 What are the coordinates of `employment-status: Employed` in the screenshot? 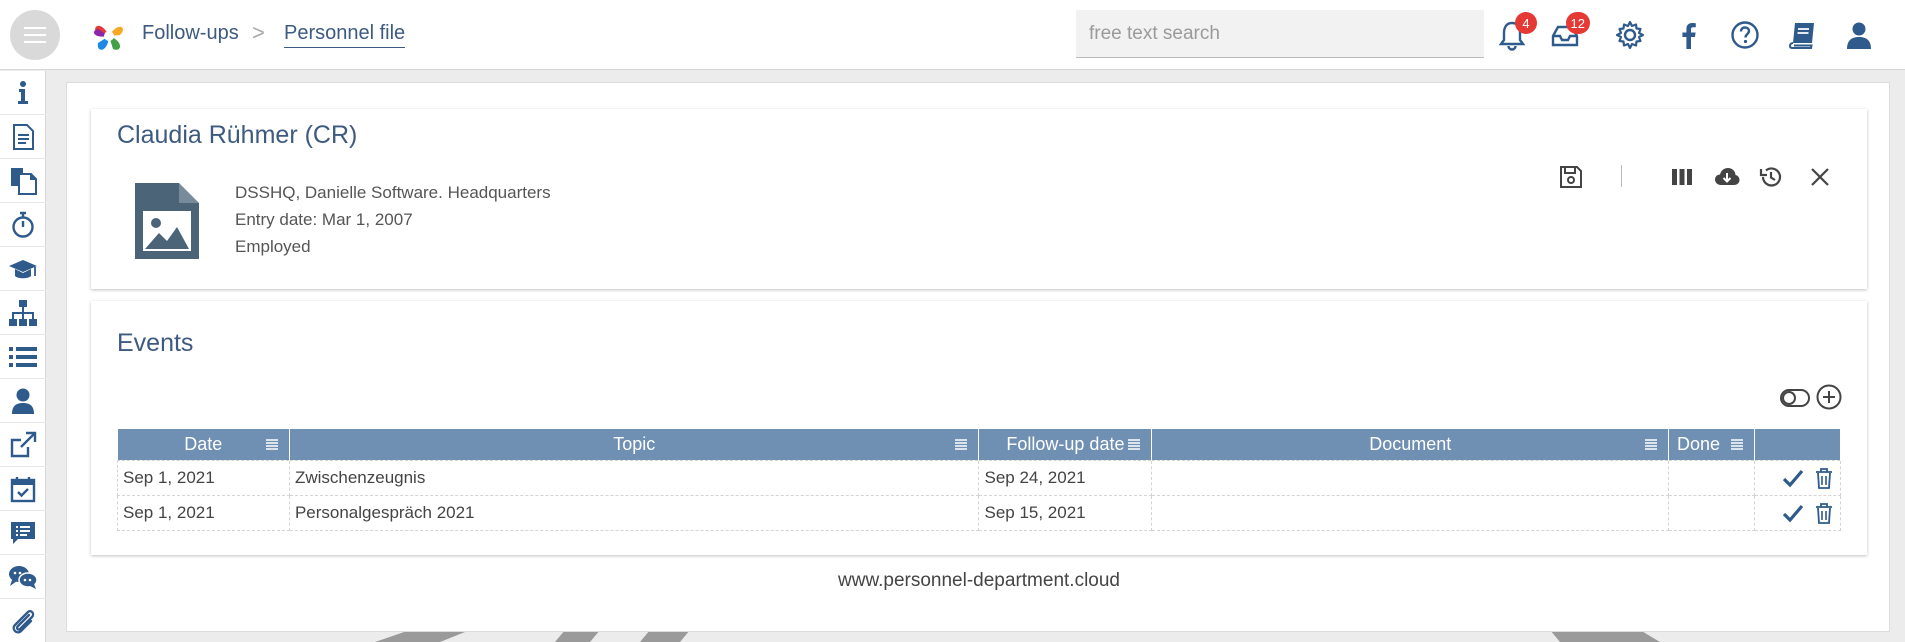 It's located at (273, 246).